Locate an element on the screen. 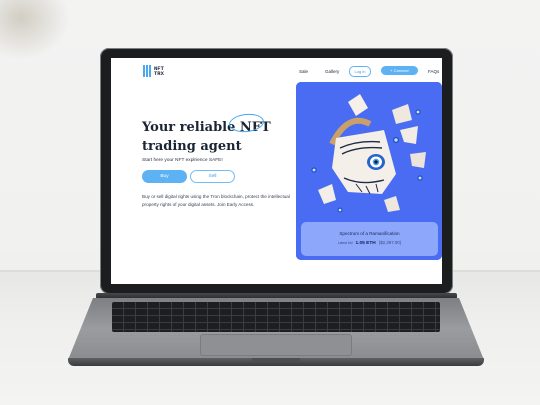 The width and height of the screenshot is (540, 405). buy-button: Buy is located at coordinates (164, 176).